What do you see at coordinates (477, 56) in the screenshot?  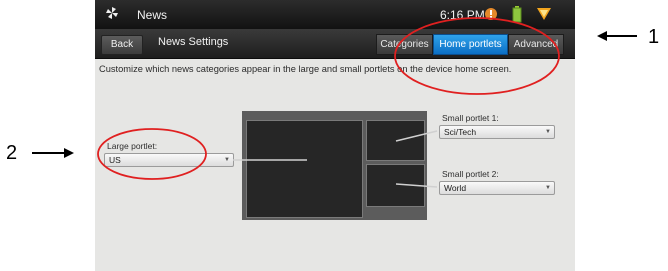 I see `highlight-circle-tabs` at bounding box center [477, 56].